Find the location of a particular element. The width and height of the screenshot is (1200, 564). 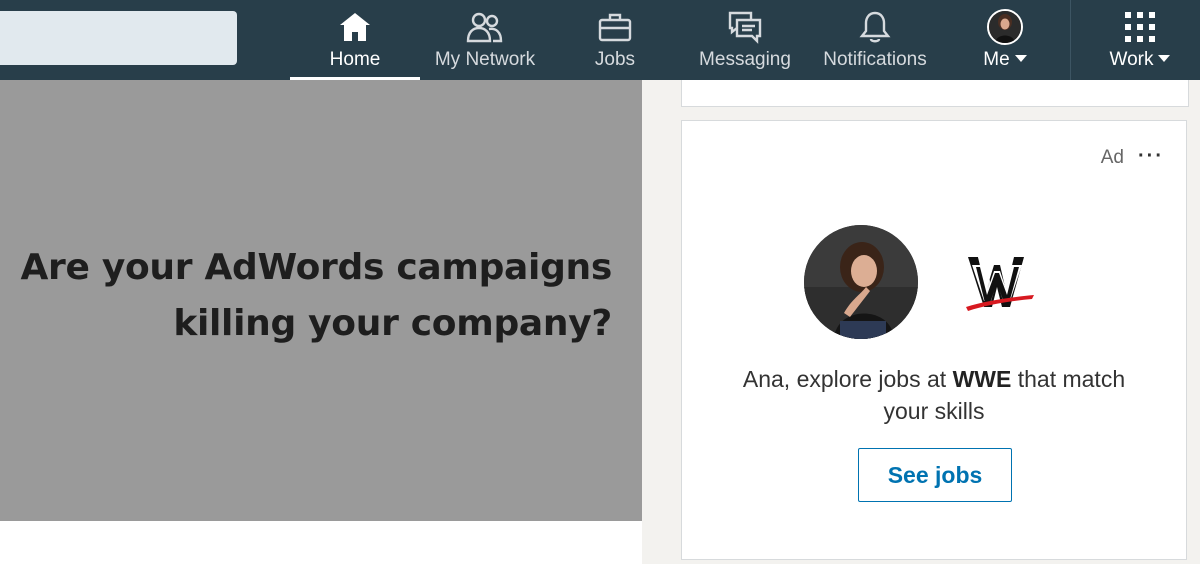

nav-my-network: My Network is located at coordinates (485, 40).